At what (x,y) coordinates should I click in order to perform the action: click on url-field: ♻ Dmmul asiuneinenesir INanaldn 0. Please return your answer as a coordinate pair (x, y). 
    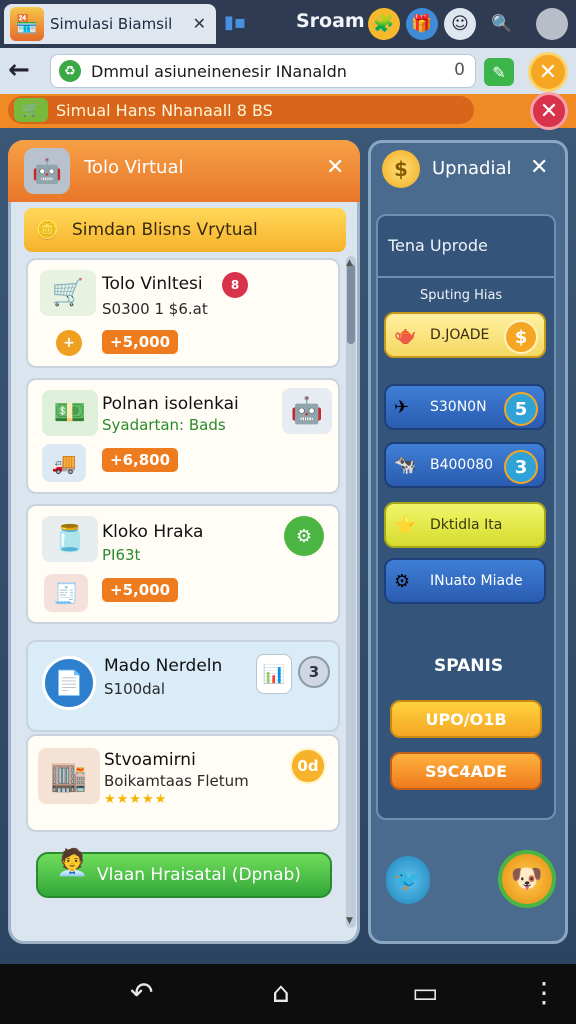
    Looking at the image, I should click on (263, 71).